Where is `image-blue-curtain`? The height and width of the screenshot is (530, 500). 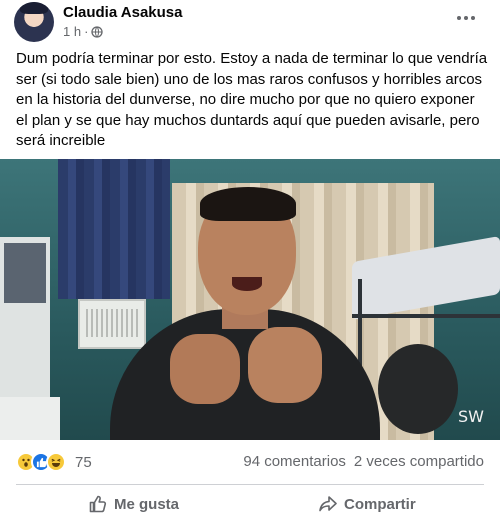 image-blue-curtain is located at coordinates (114, 229).